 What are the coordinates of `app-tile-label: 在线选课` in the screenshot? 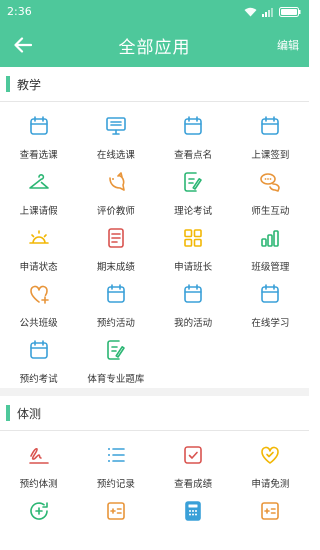 It's located at (115, 155).